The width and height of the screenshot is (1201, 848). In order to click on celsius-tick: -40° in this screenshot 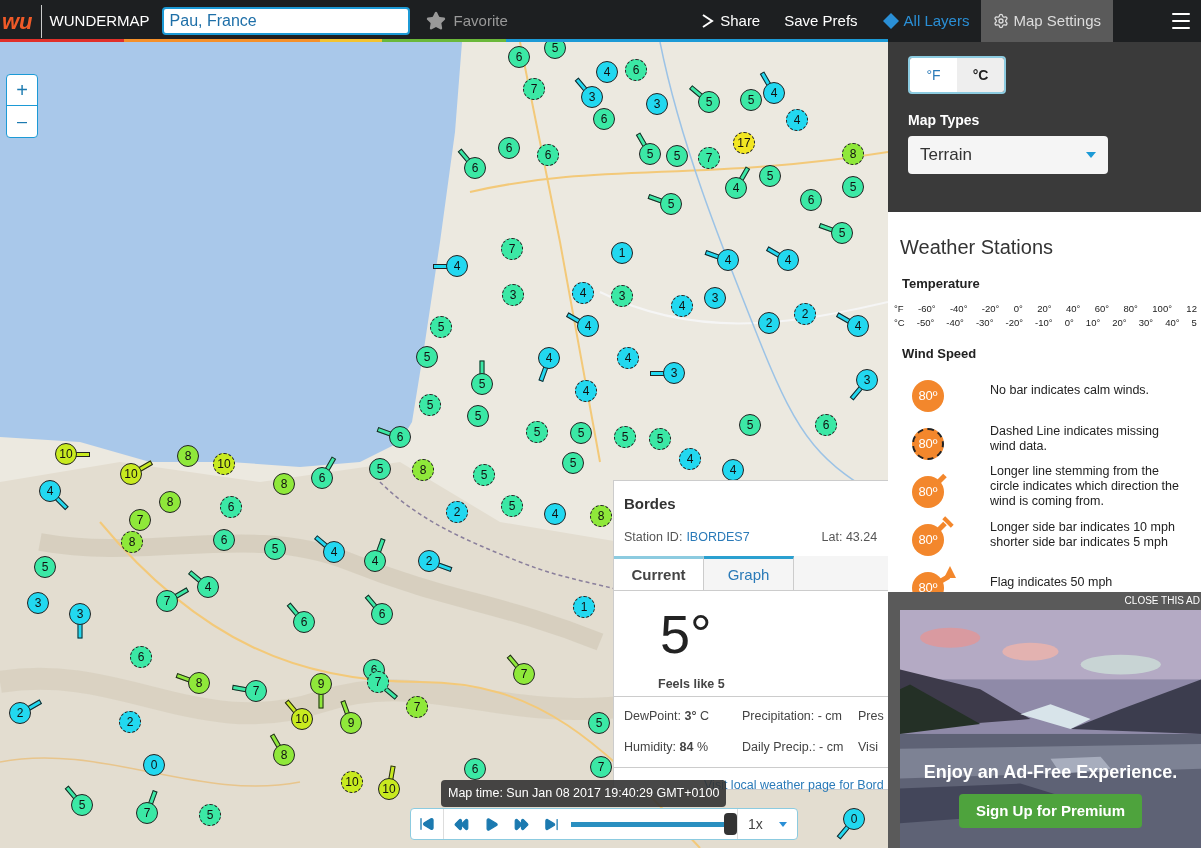, I will do `click(955, 322)`.